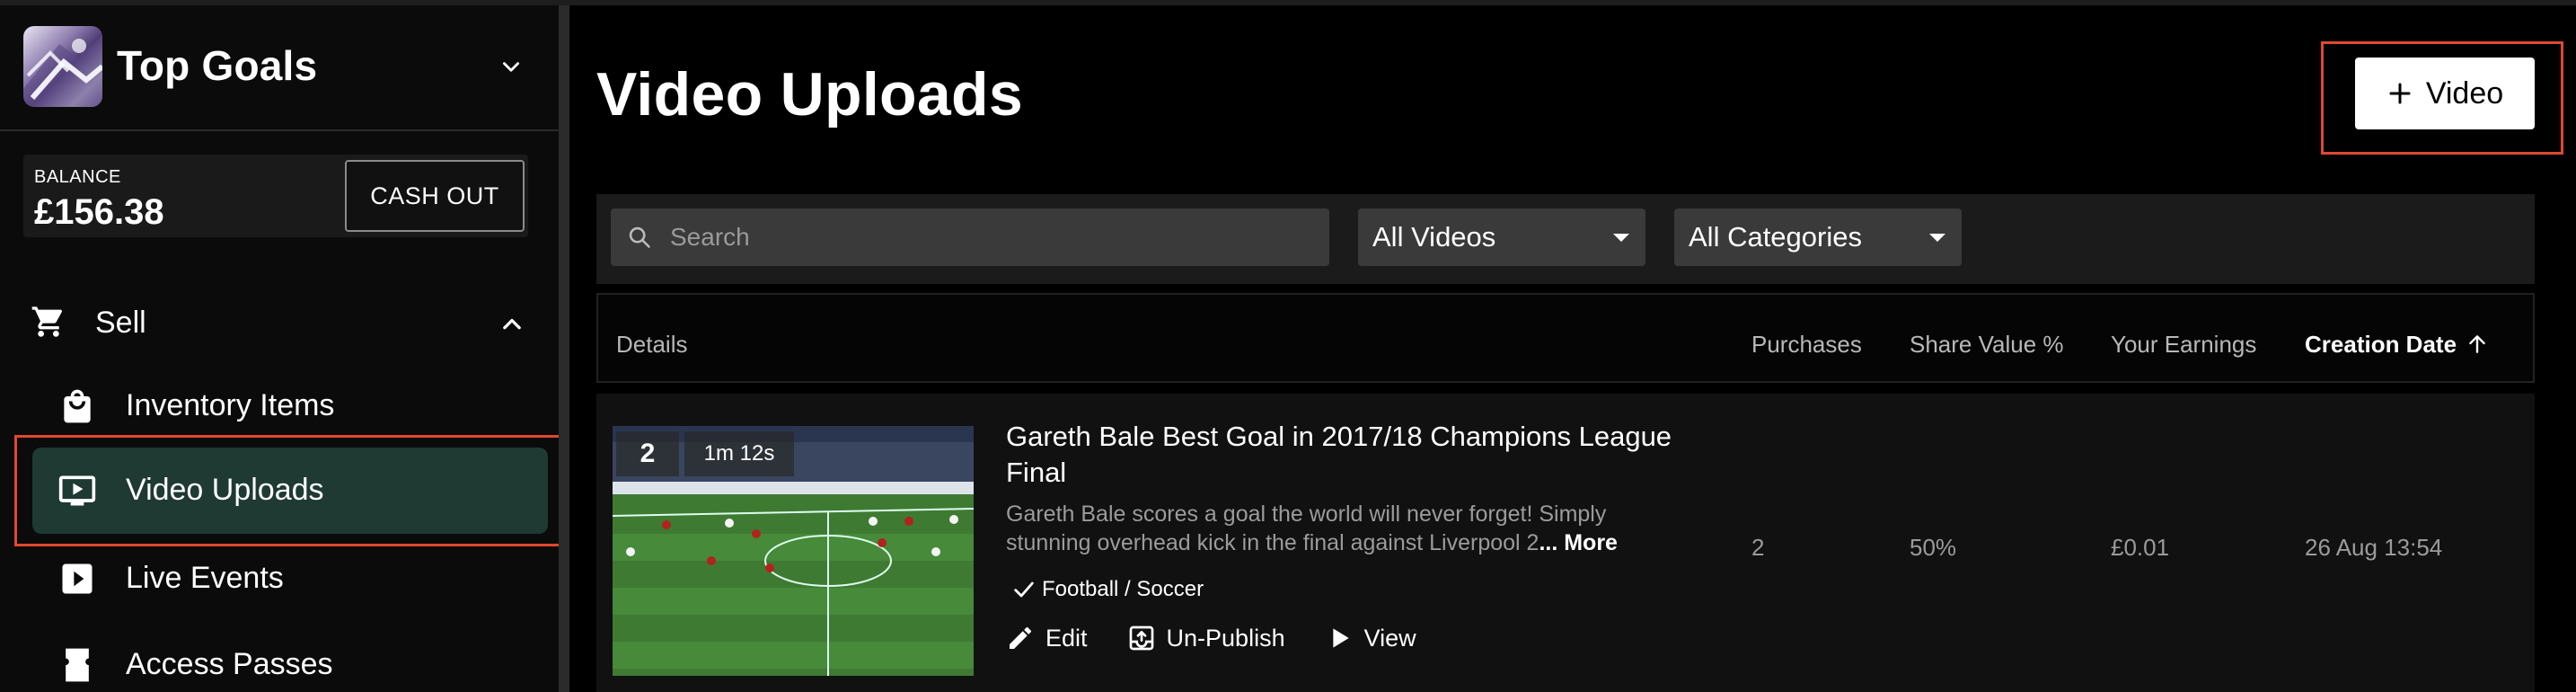  I want to click on video-count-badge: 2, so click(647, 453).